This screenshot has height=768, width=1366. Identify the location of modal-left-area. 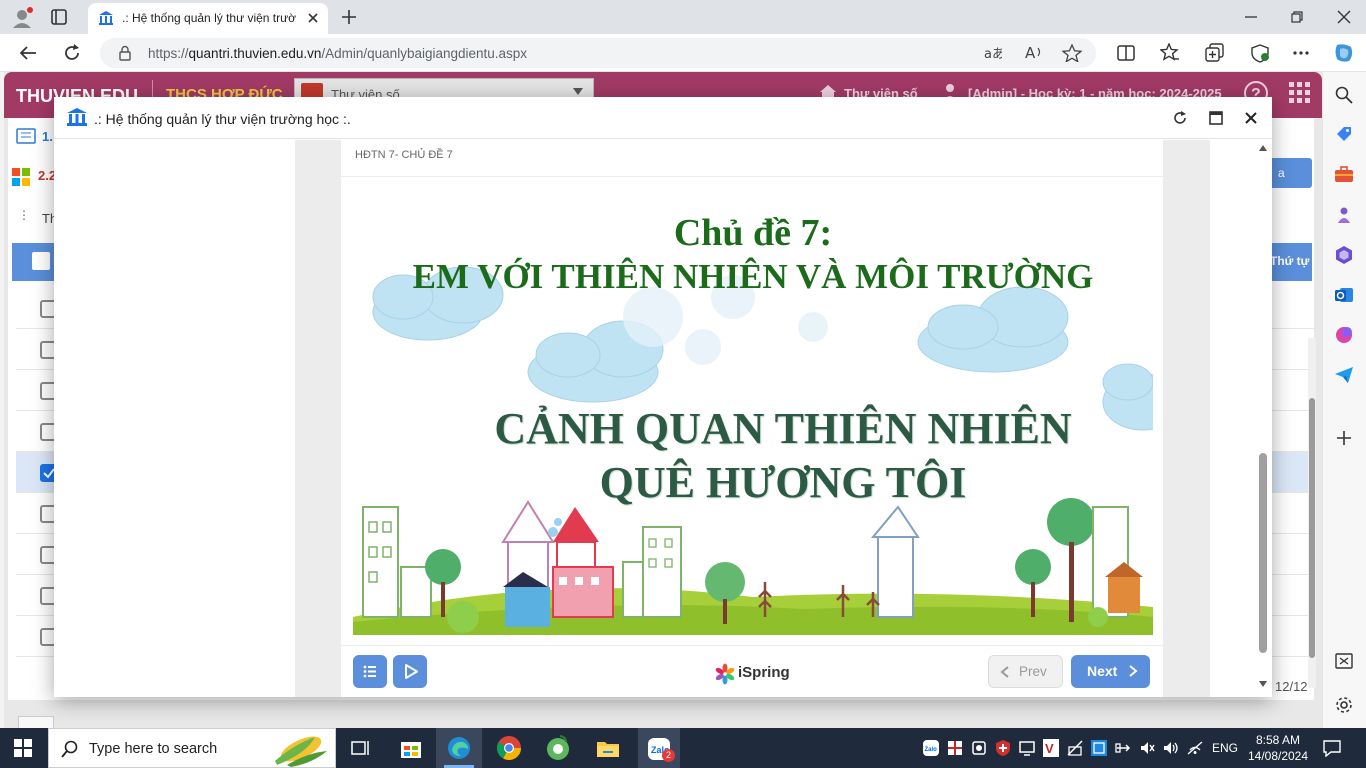
(174, 418).